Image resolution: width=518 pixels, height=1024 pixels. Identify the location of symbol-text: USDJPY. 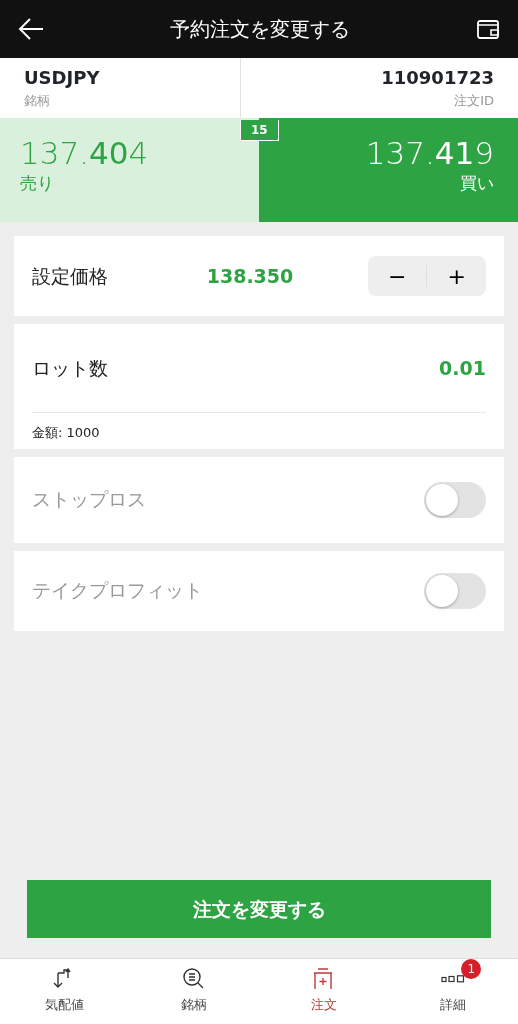
(62, 78).